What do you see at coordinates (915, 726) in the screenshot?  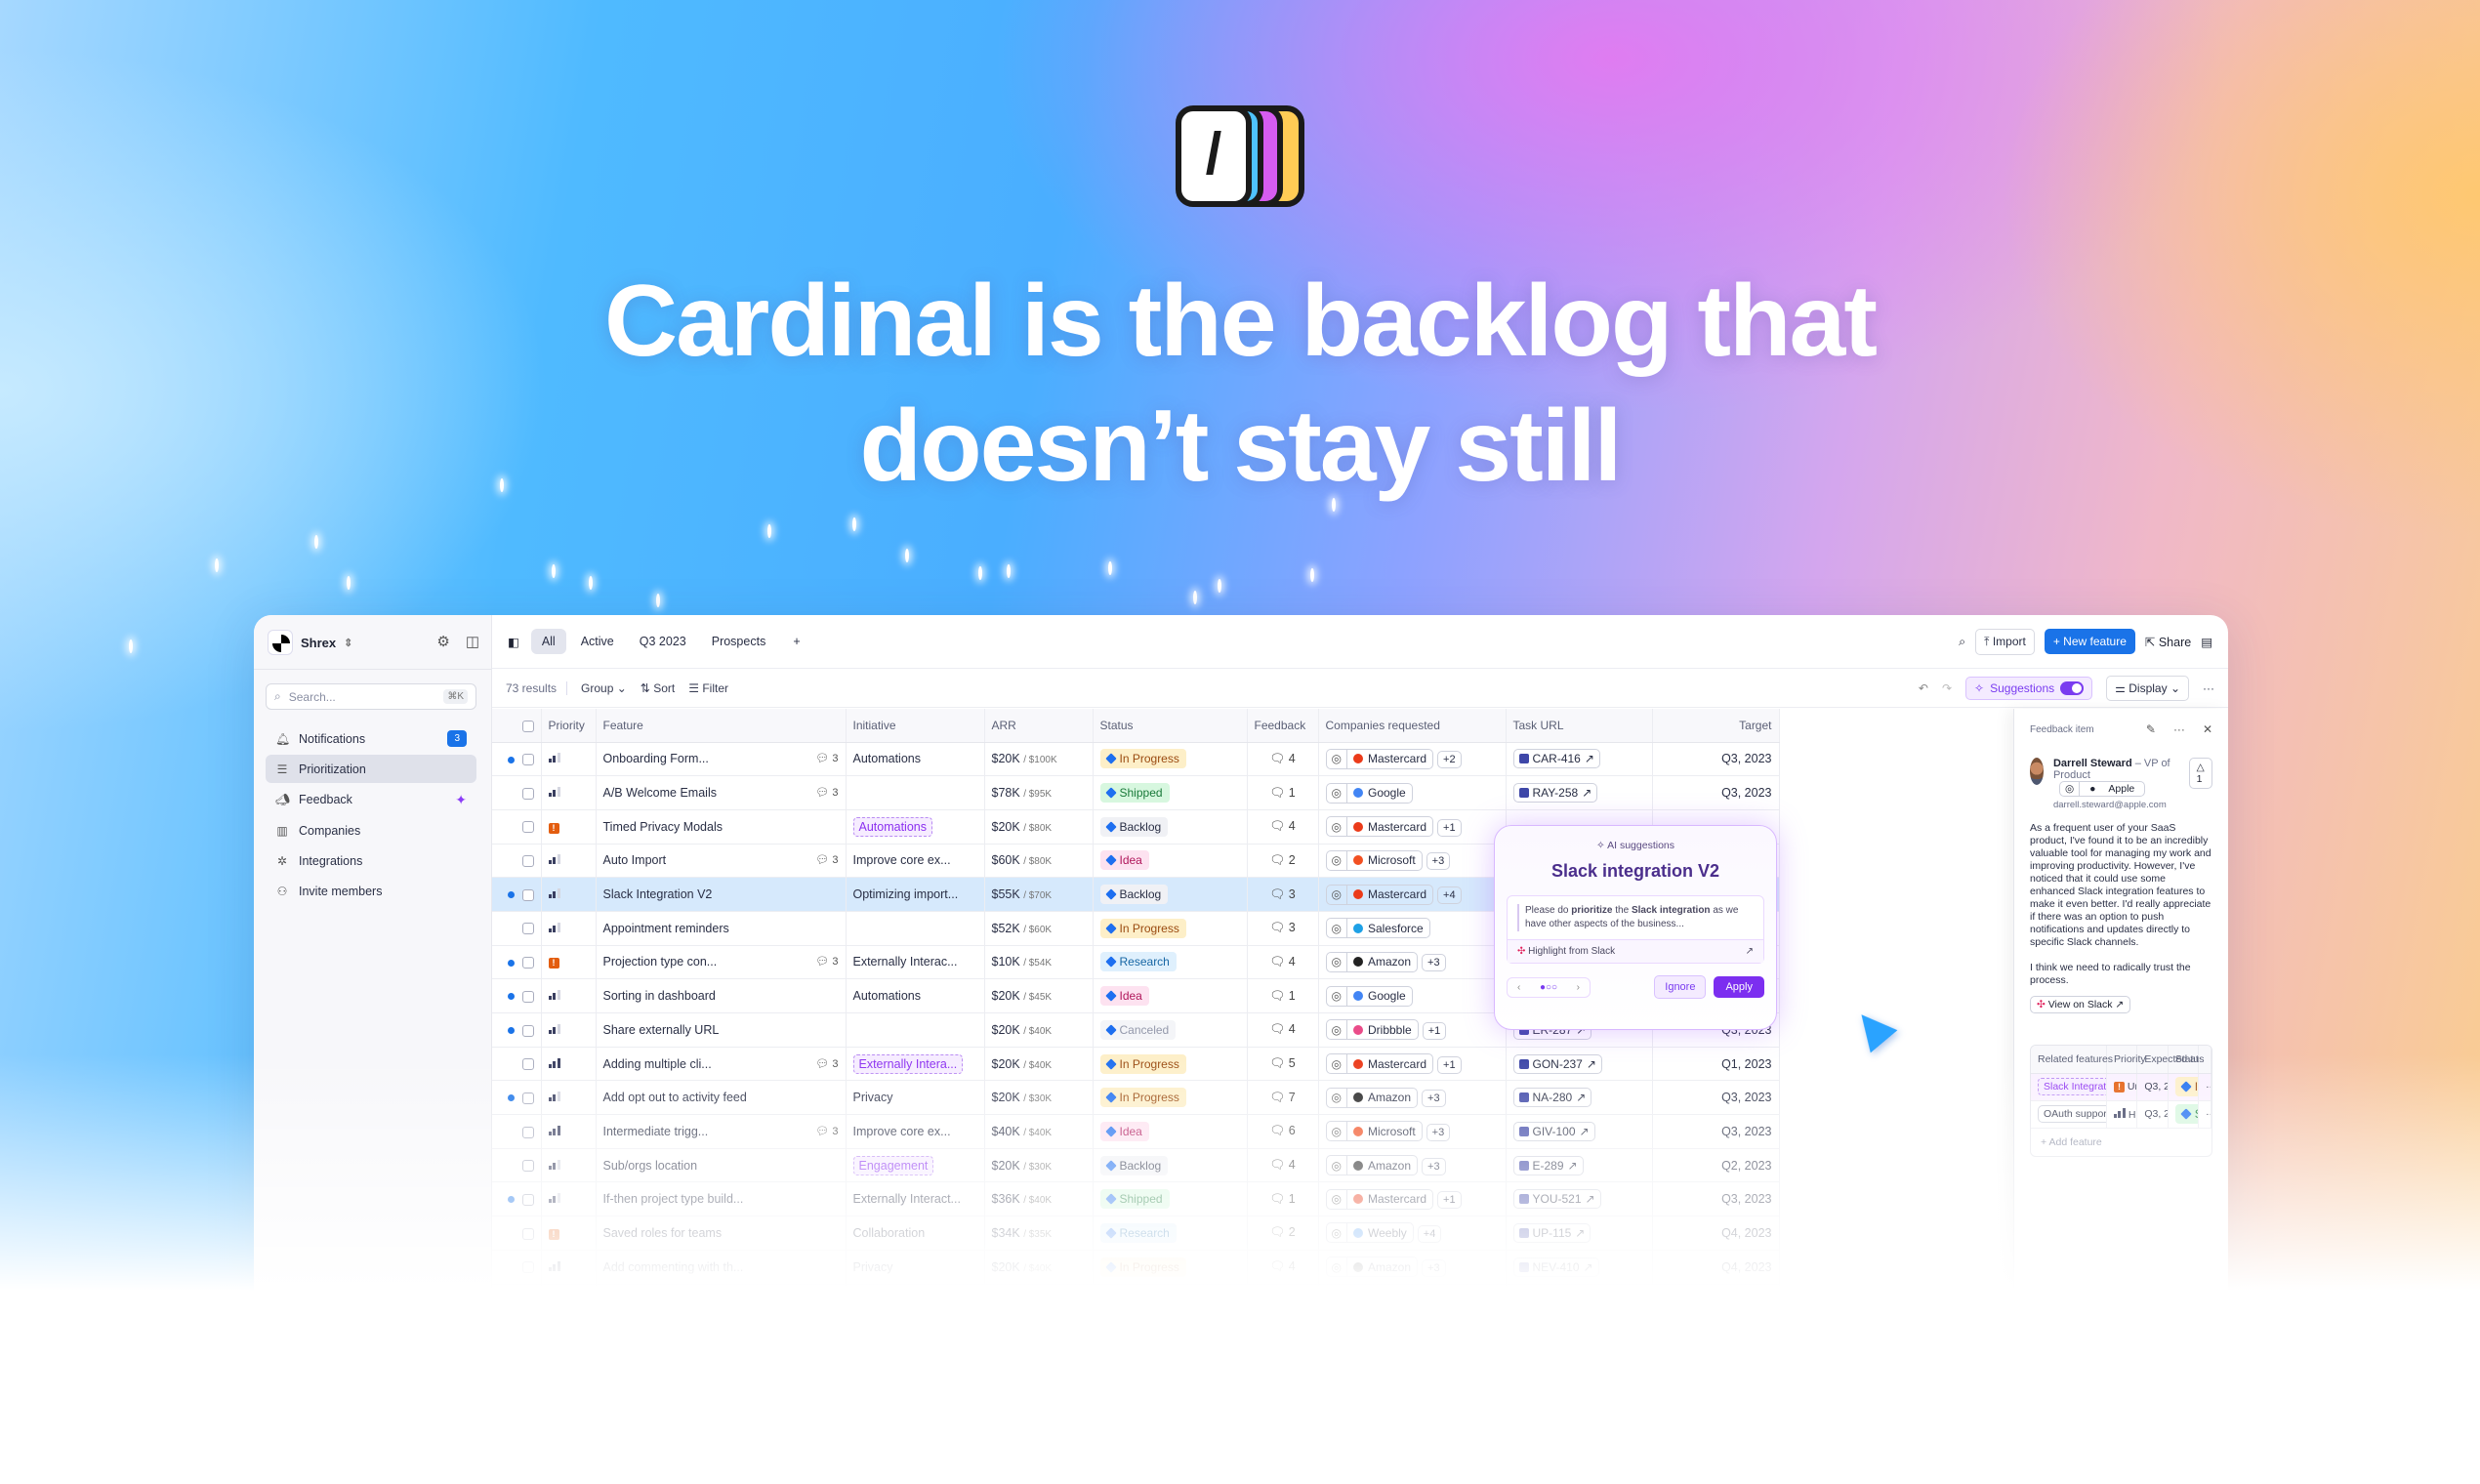 I see `column-header: Initiative` at bounding box center [915, 726].